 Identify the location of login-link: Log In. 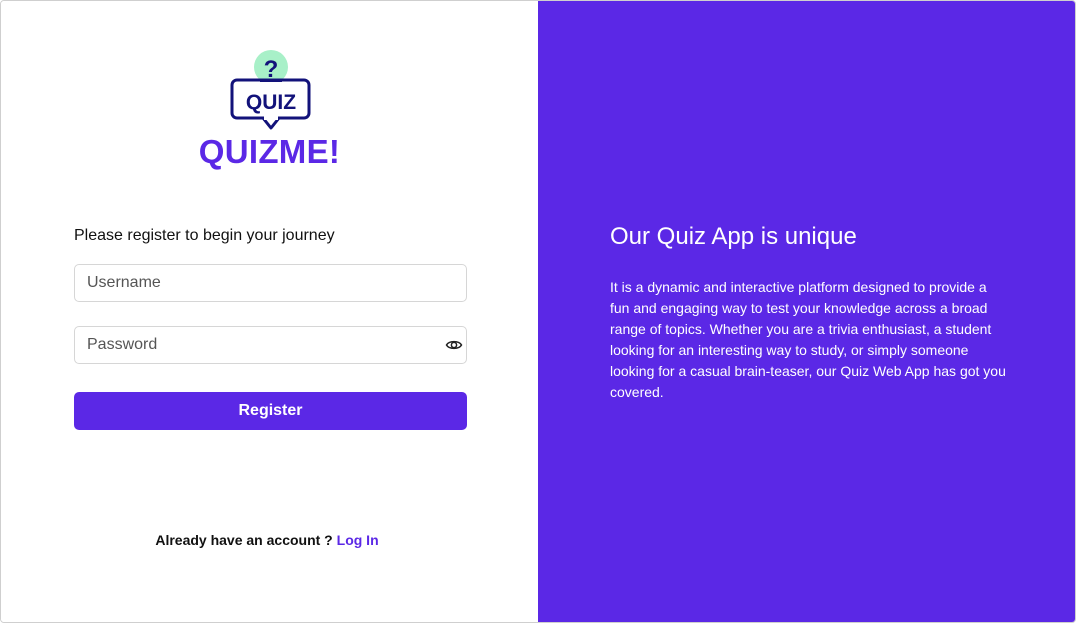
(358, 540).